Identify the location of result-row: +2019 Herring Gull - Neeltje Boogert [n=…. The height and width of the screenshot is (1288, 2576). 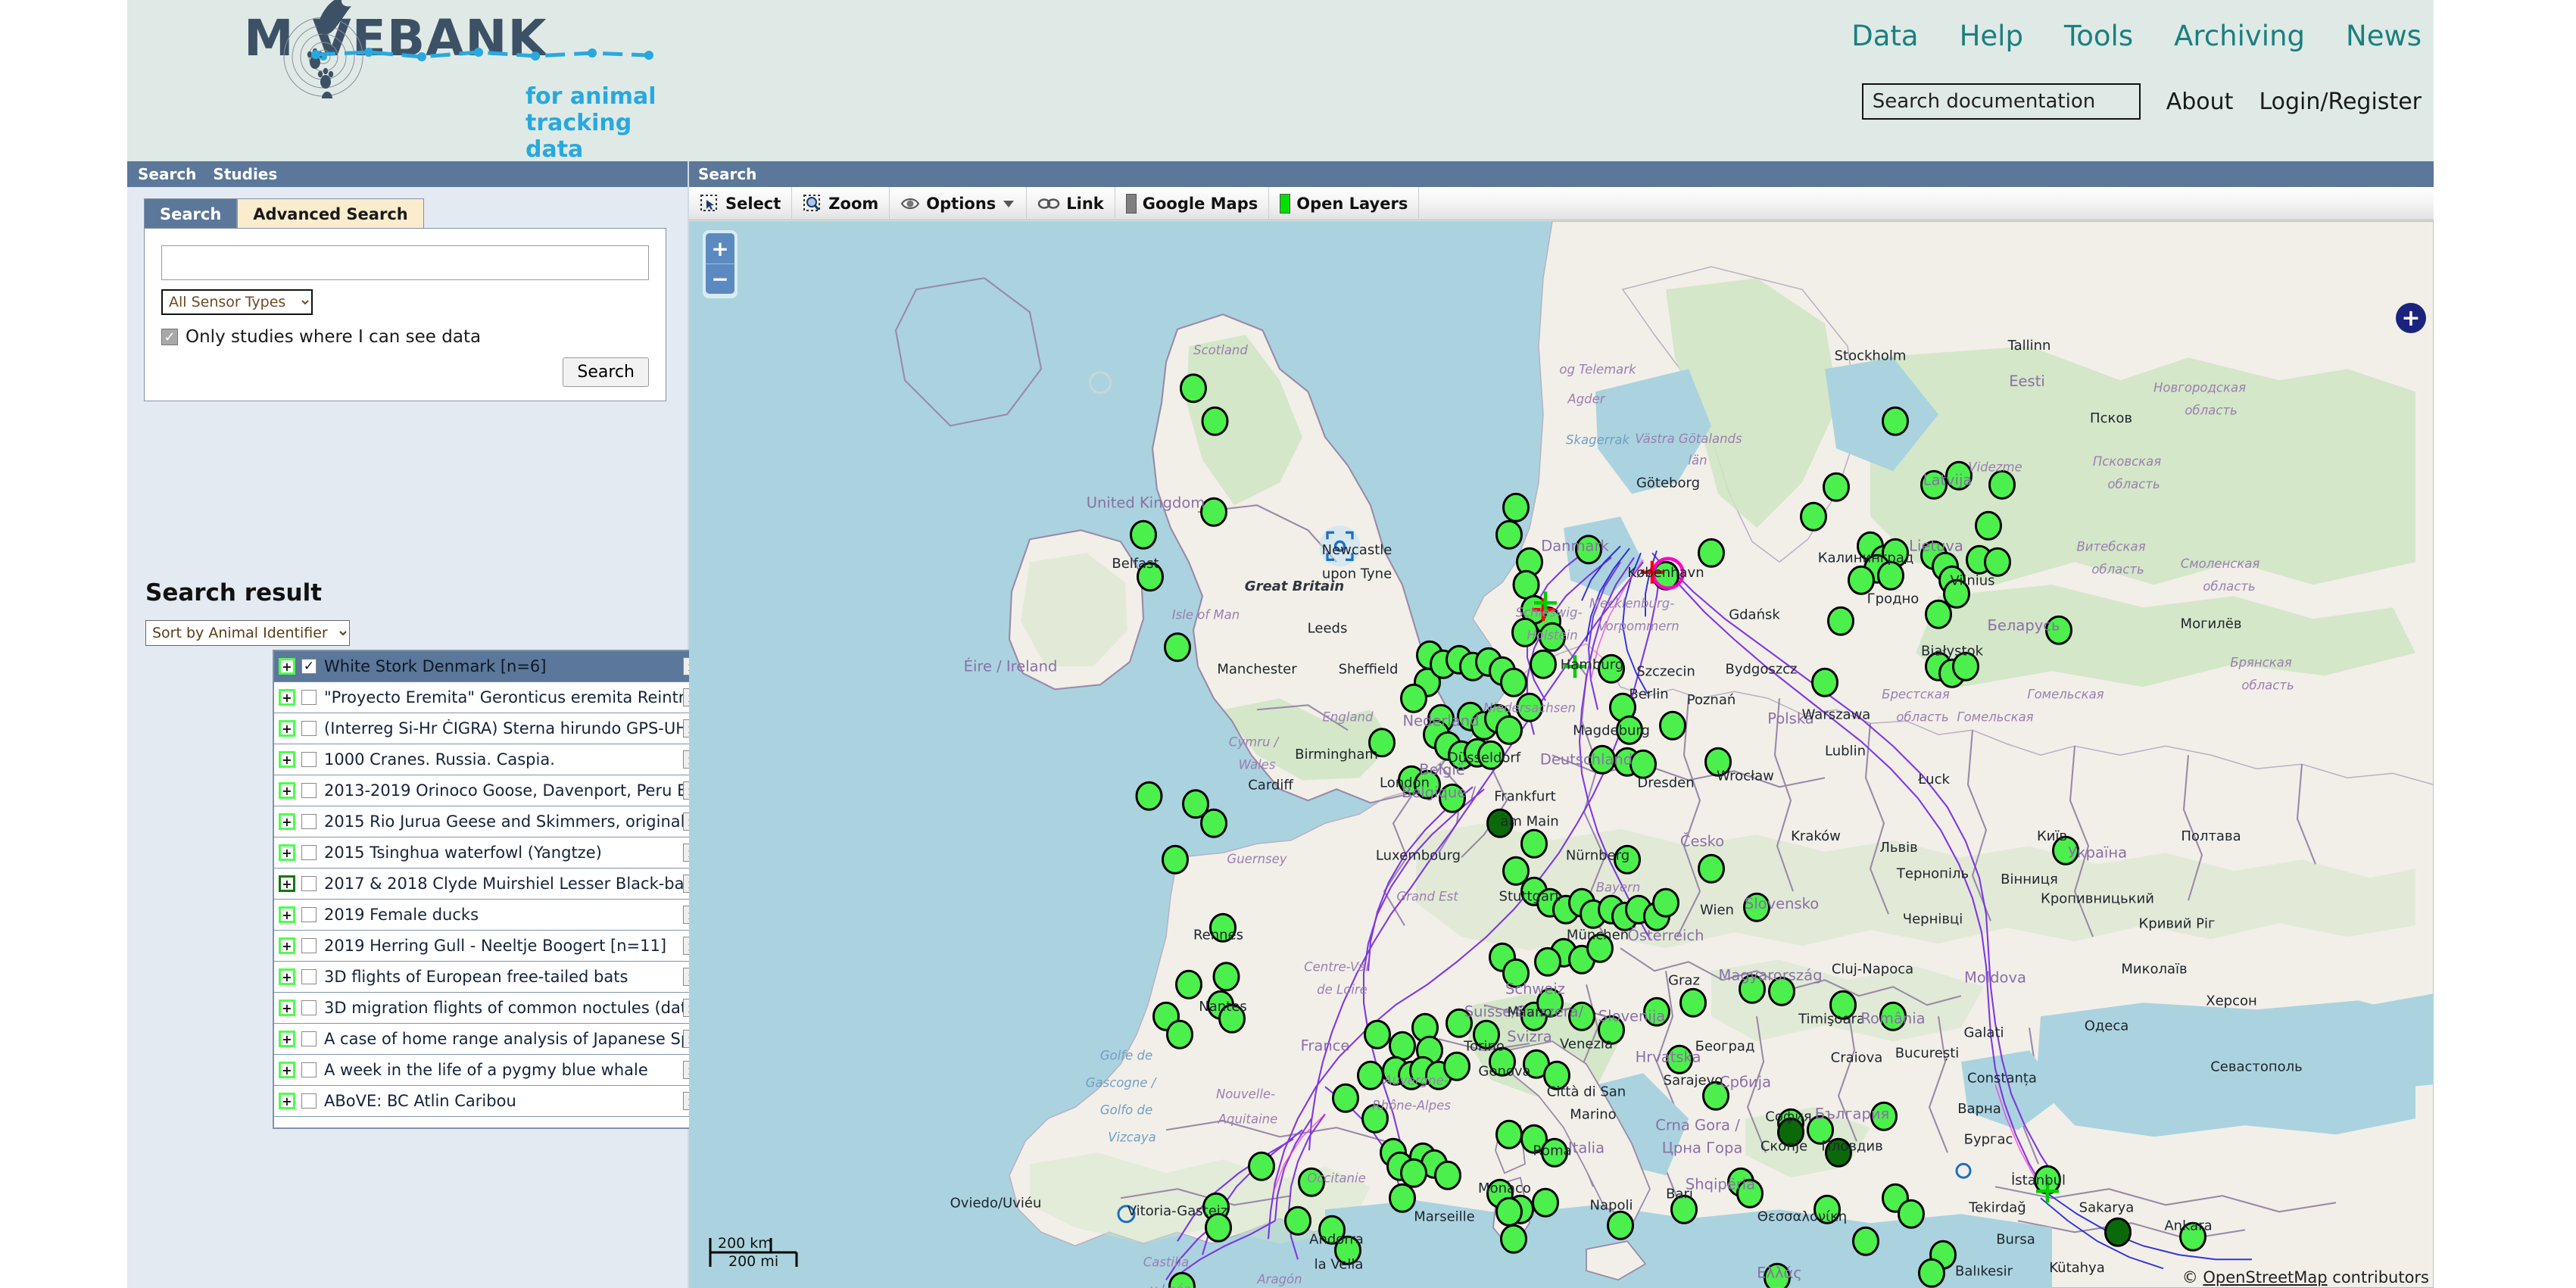
(500, 947).